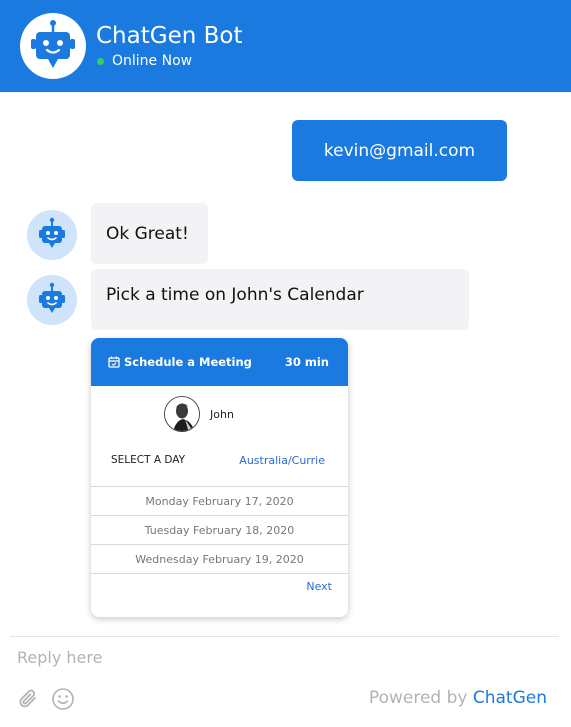 Image resolution: width=571 pixels, height=727 pixels. What do you see at coordinates (219, 500) in the screenshot?
I see `day-option: Monday February 17, 2020` at bounding box center [219, 500].